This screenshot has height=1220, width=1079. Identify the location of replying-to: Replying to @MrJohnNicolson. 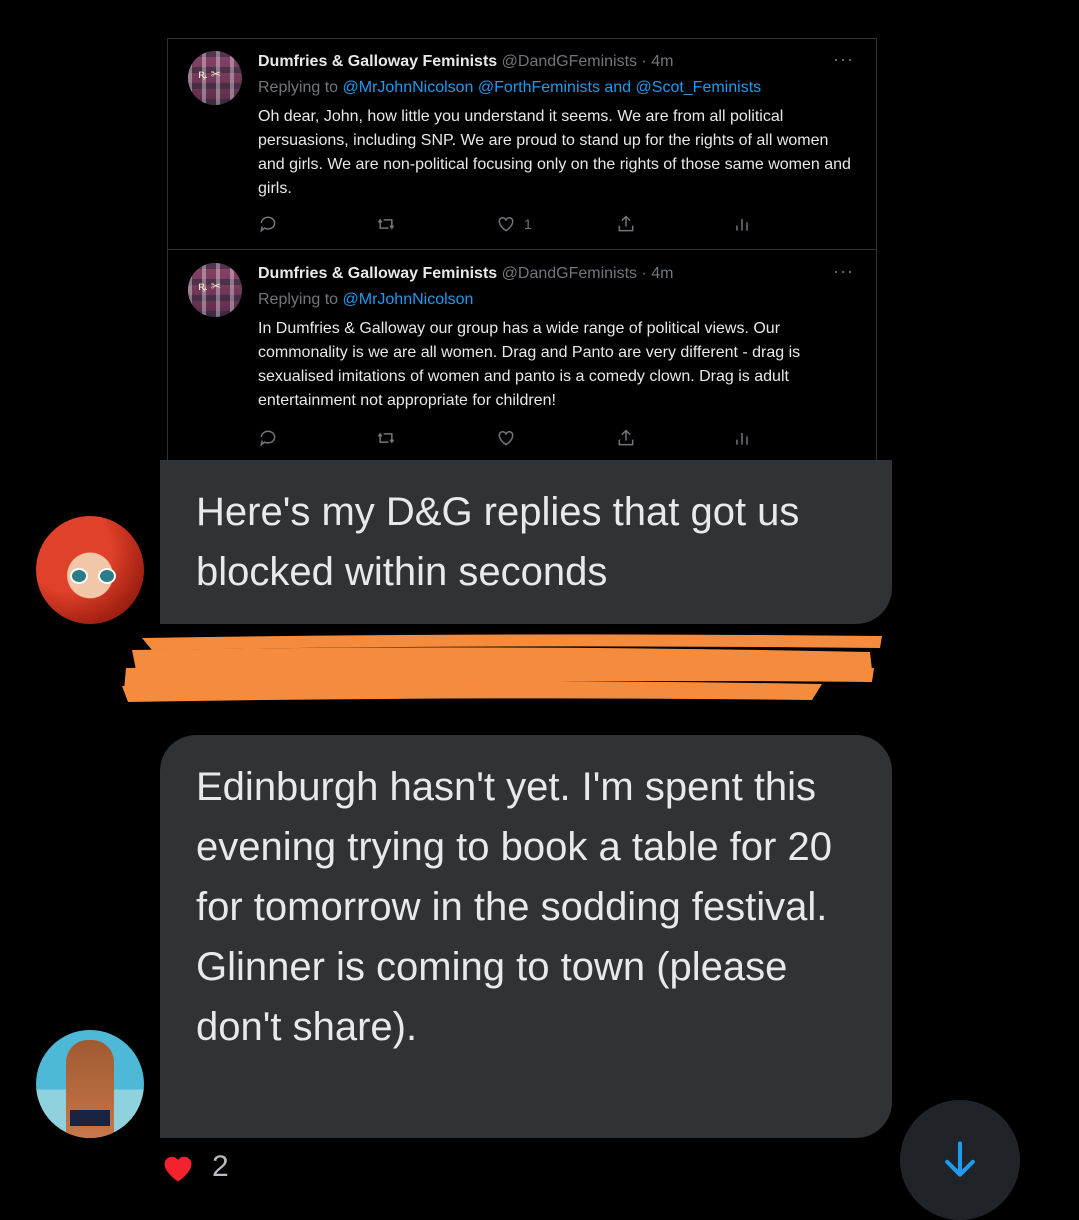
(366, 299).